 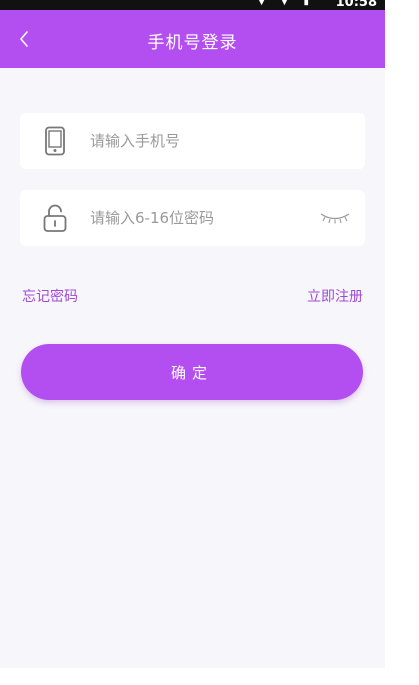 What do you see at coordinates (192, 43) in the screenshot?
I see `page-title: 手机号登录` at bounding box center [192, 43].